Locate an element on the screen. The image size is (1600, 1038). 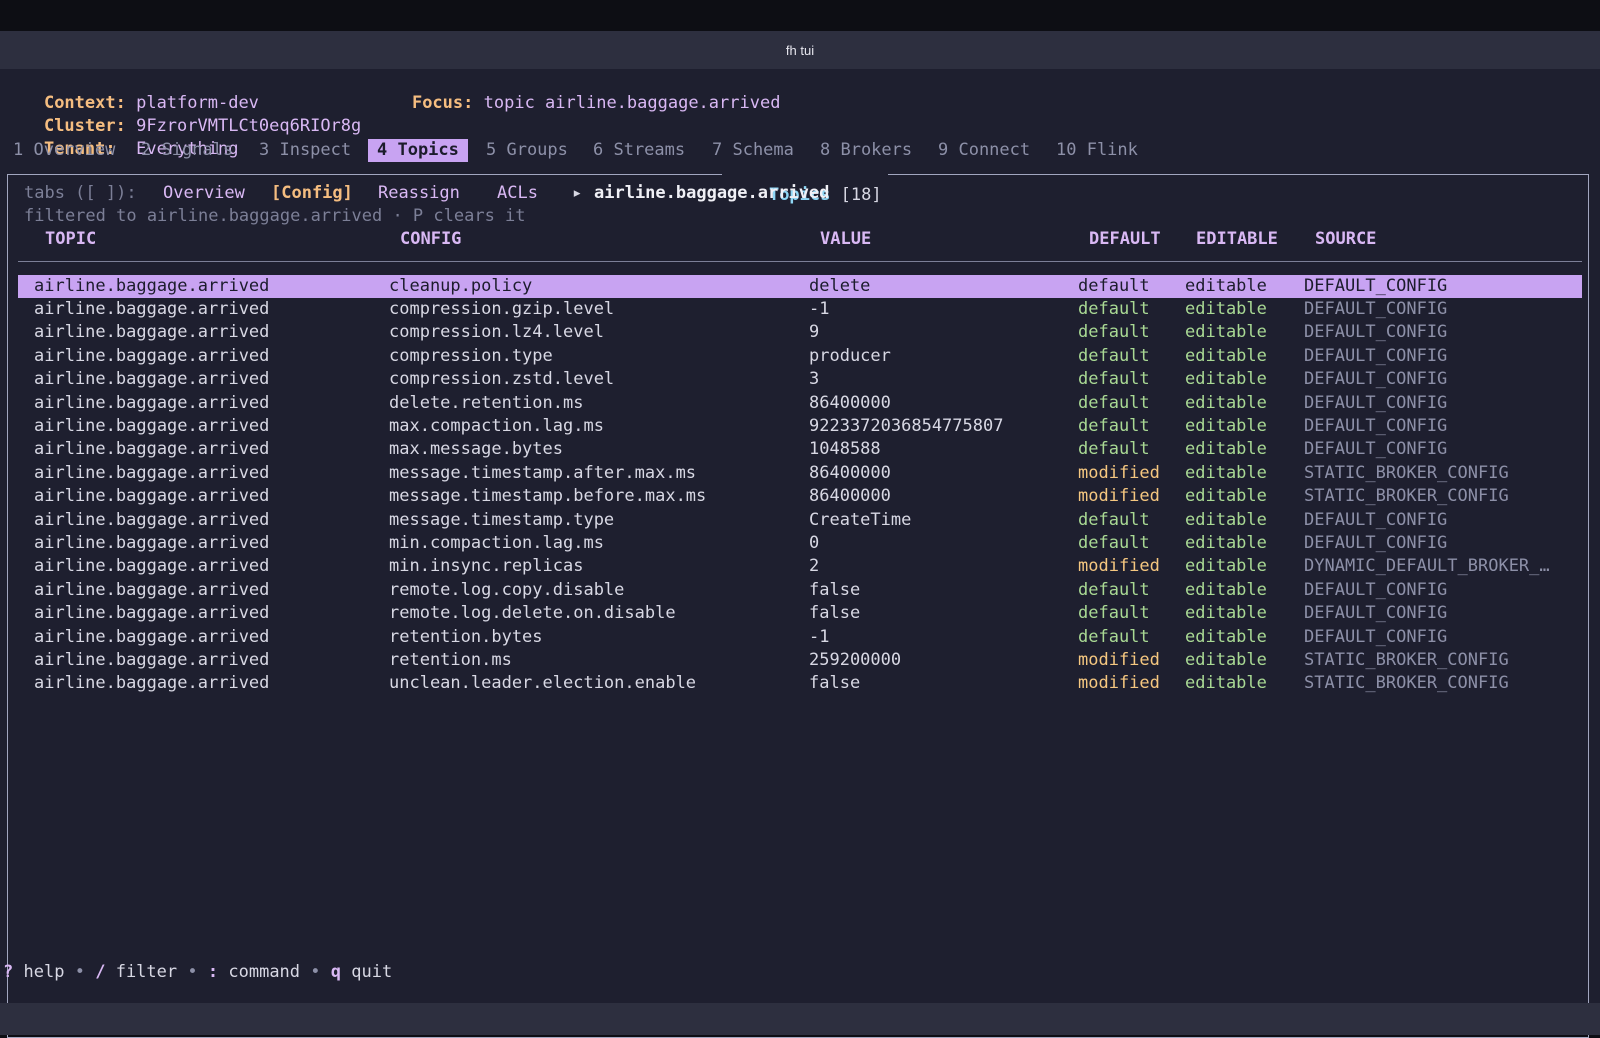
cell-value: CreateTime is located at coordinates (860, 519).